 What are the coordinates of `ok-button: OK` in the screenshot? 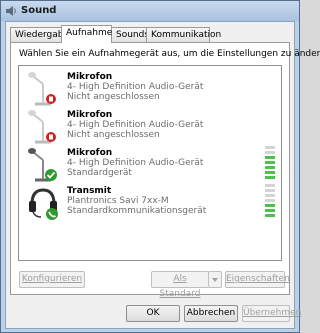 It's located at (153, 313).